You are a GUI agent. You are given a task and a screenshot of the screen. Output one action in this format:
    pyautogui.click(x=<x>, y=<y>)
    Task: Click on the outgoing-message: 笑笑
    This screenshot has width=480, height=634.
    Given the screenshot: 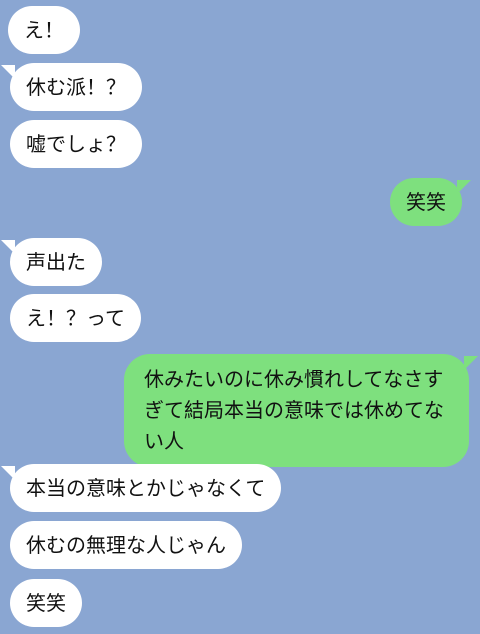 What is the action you would take?
    pyautogui.click(x=430, y=202)
    